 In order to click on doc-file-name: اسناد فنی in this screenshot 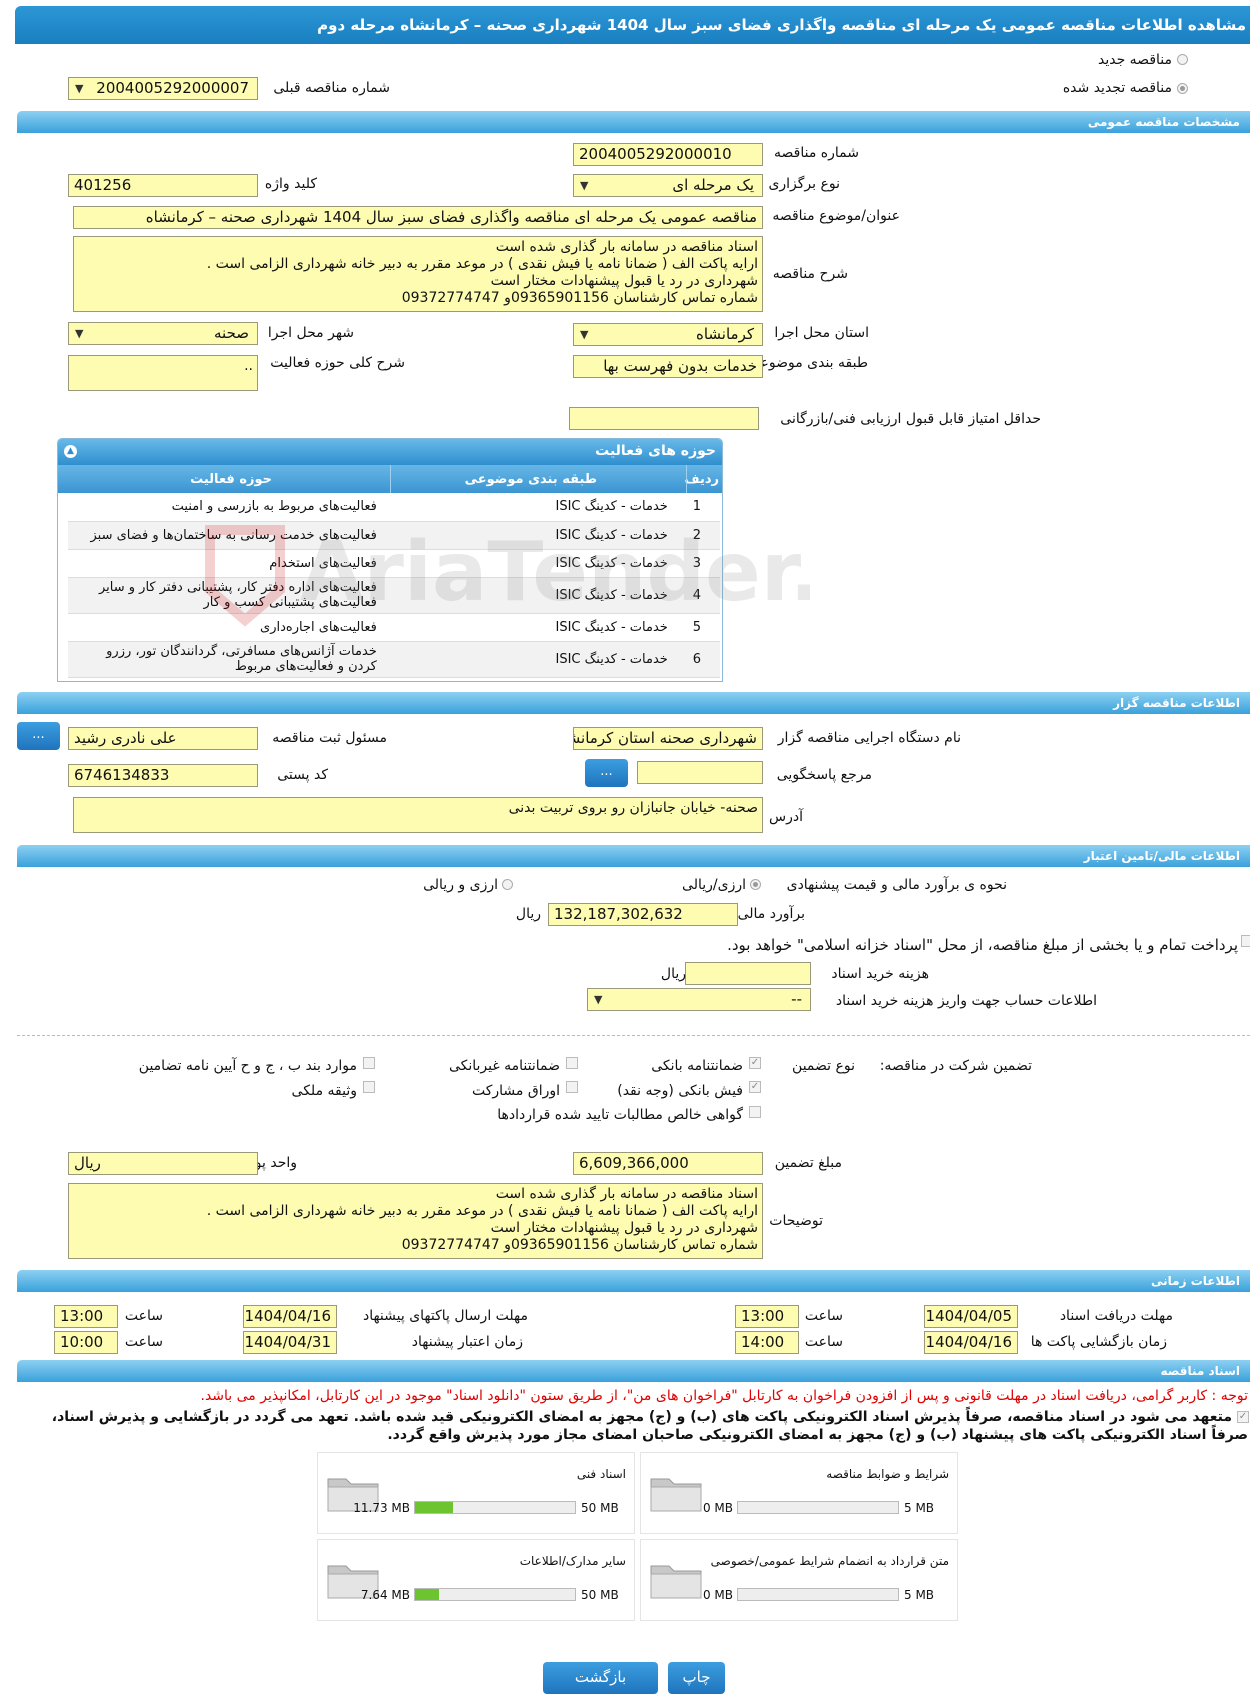, I will do `click(601, 1474)`.